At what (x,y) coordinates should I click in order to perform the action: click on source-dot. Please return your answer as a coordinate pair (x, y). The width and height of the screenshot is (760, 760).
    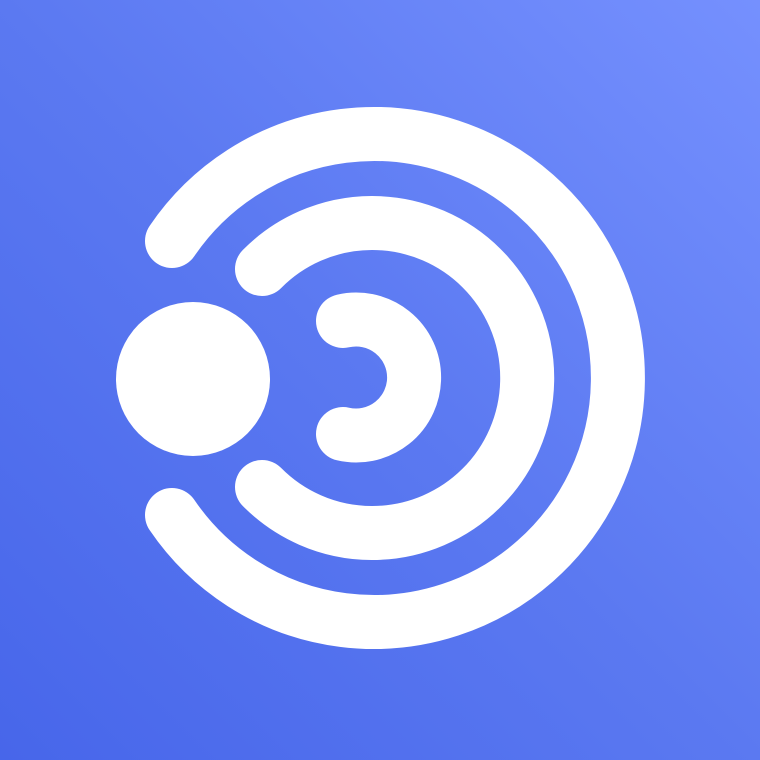
    Looking at the image, I should click on (193, 379).